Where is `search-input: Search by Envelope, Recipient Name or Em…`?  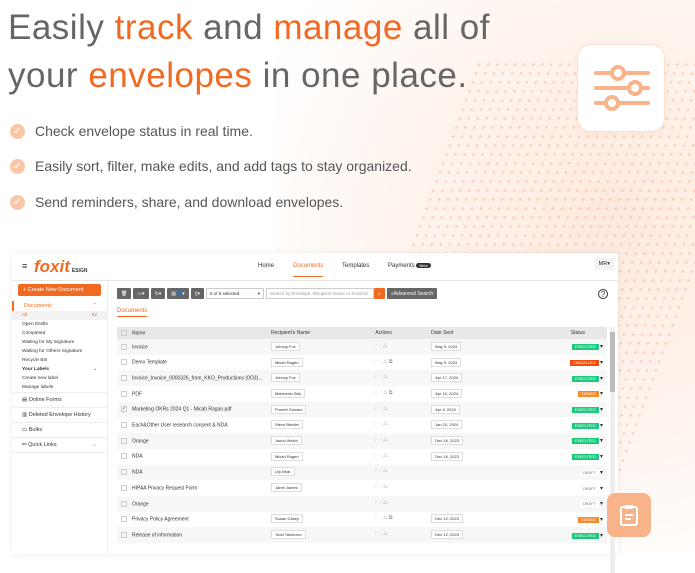
search-input: Search by Envelope, Recipient Name or Em… is located at coordinates (320, 293).